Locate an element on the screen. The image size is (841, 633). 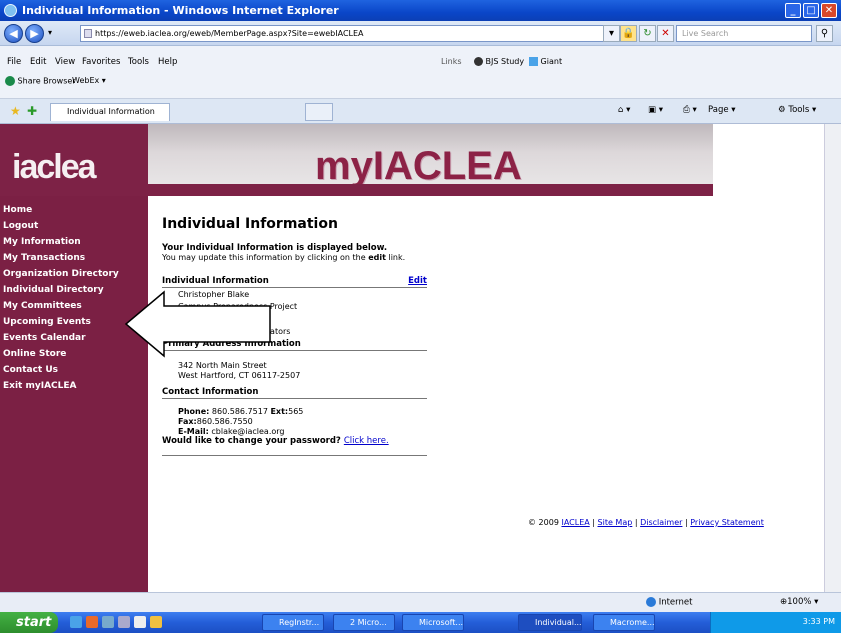
print-icon: ⎙ ▾ is located at coordinates (690, 110).